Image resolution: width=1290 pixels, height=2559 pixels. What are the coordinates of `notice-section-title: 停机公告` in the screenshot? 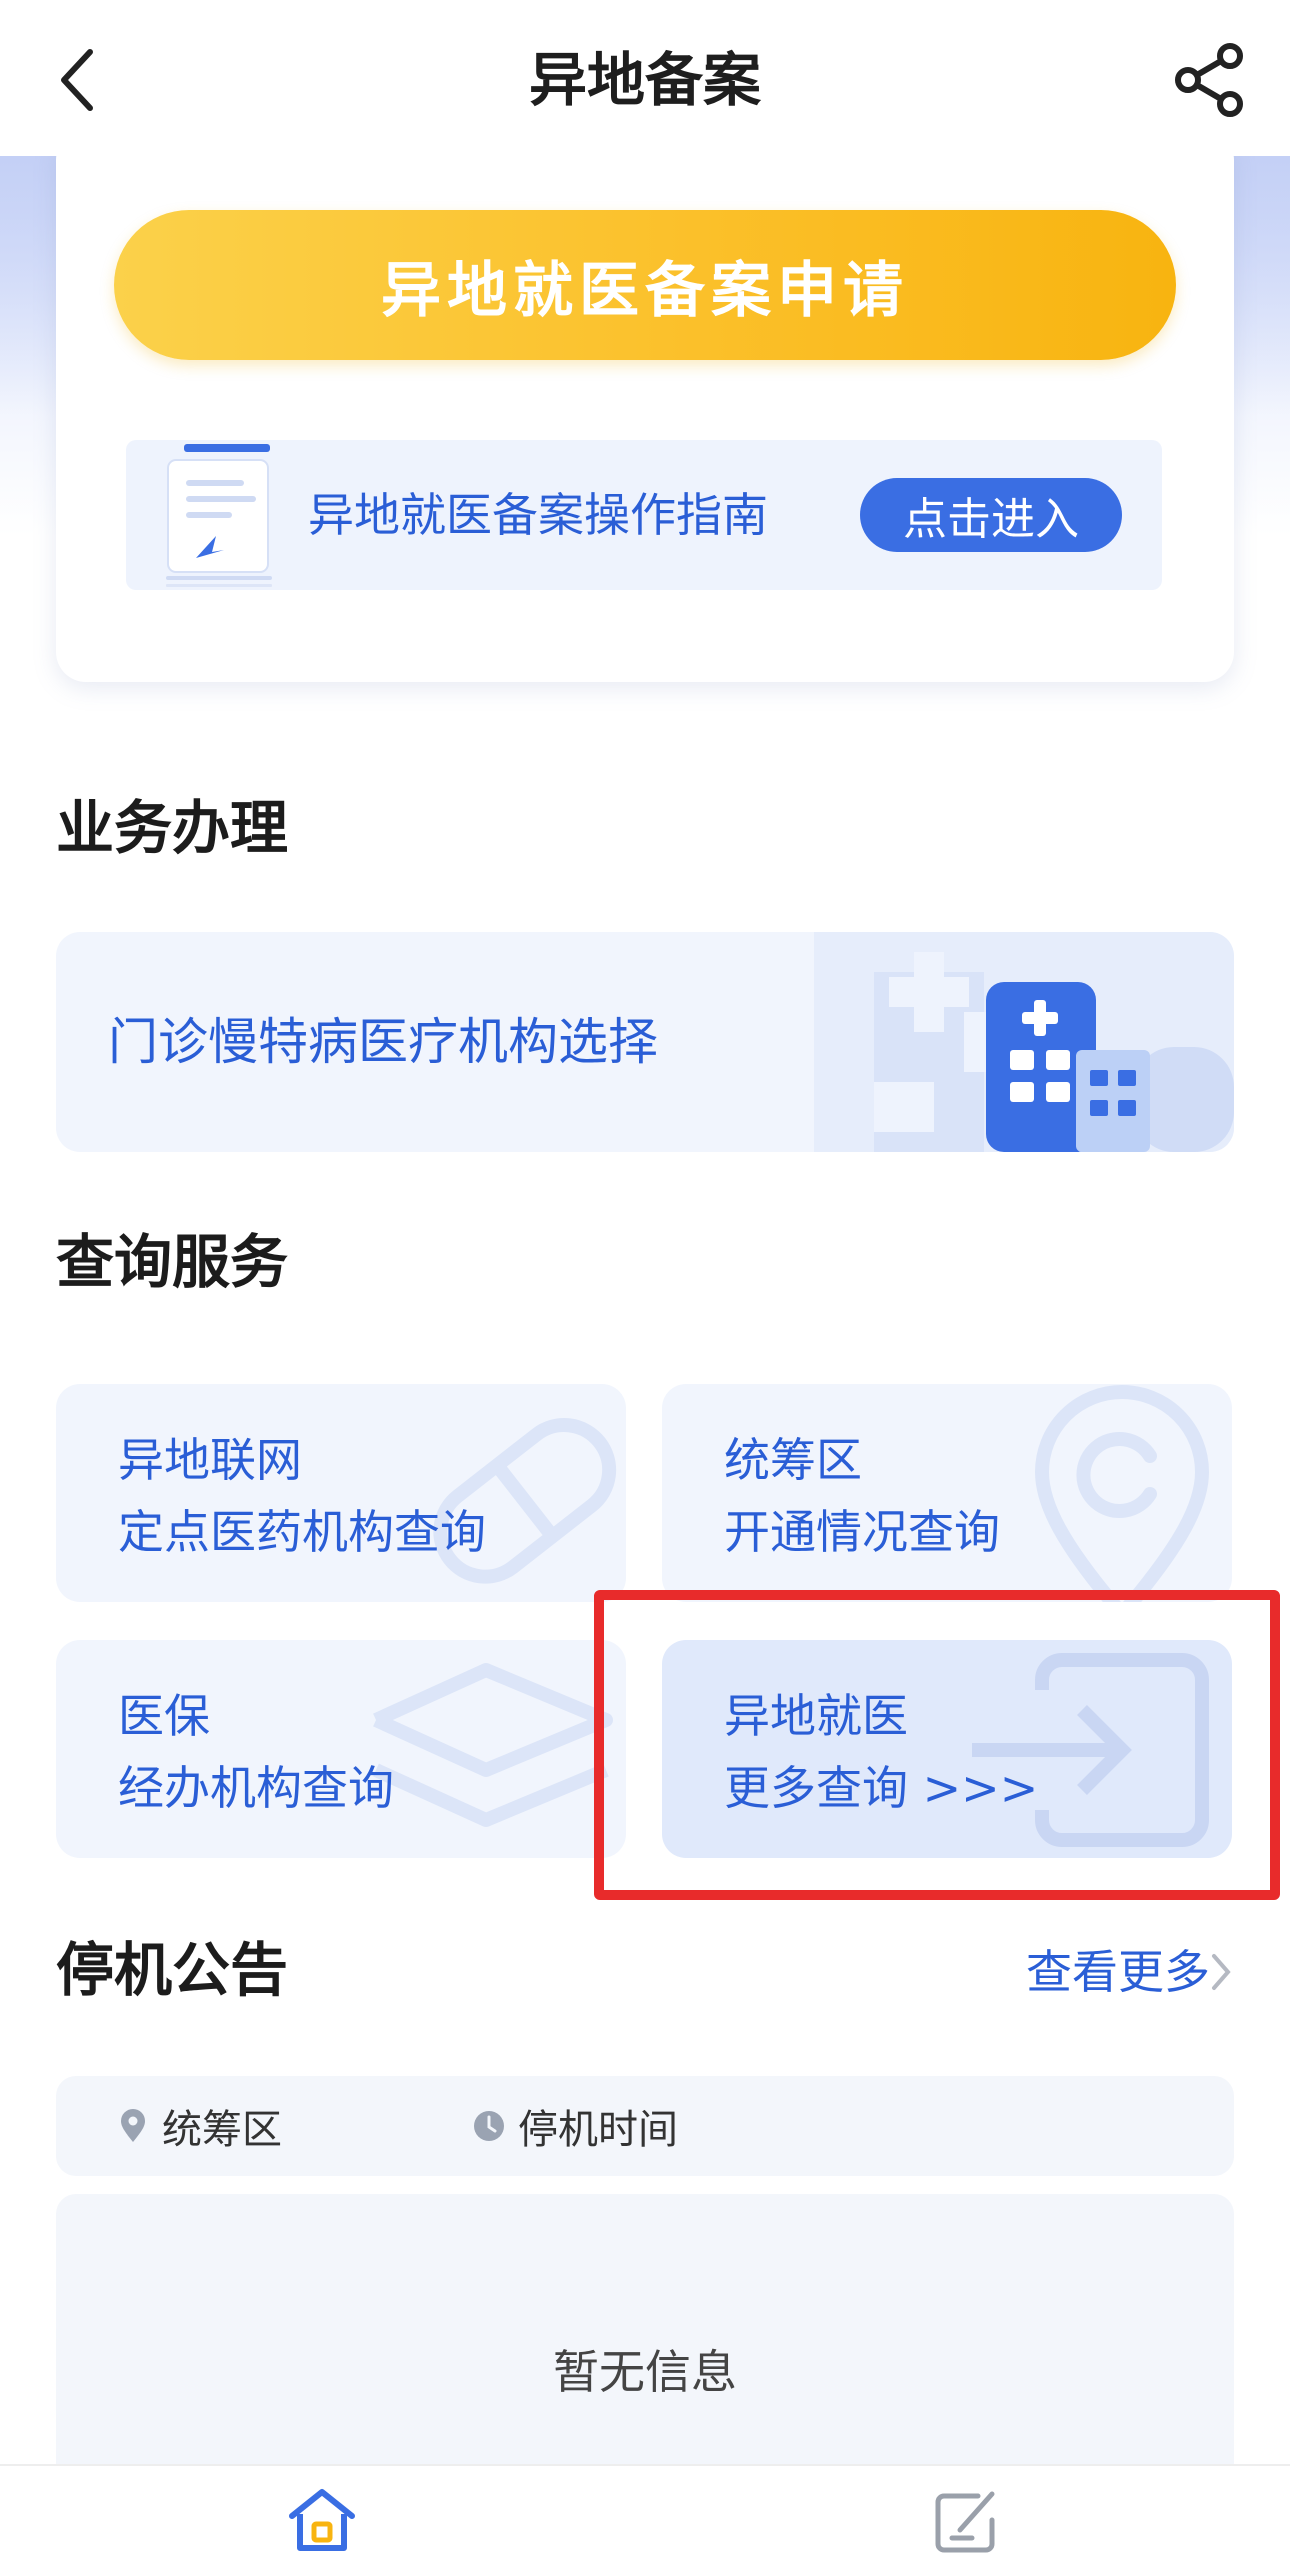 It's located at (172, 1970).